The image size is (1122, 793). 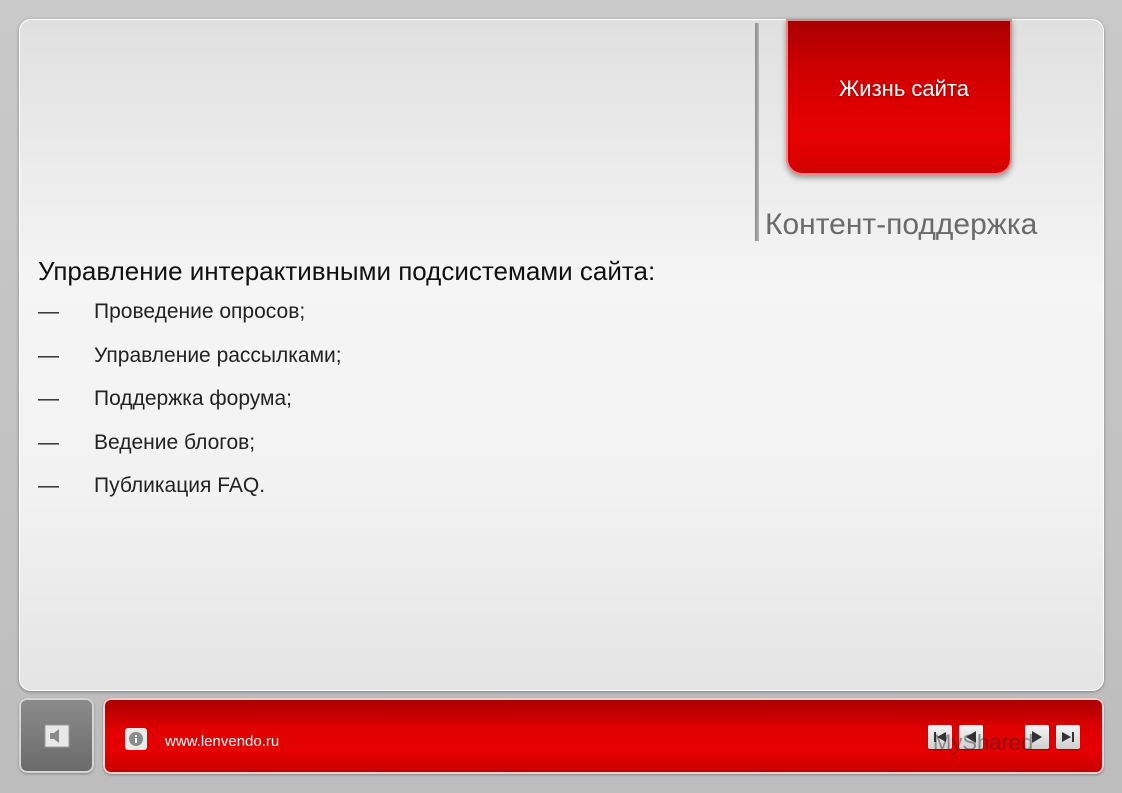 I want to click on skip-back-icon, so click(x=940, y=737).